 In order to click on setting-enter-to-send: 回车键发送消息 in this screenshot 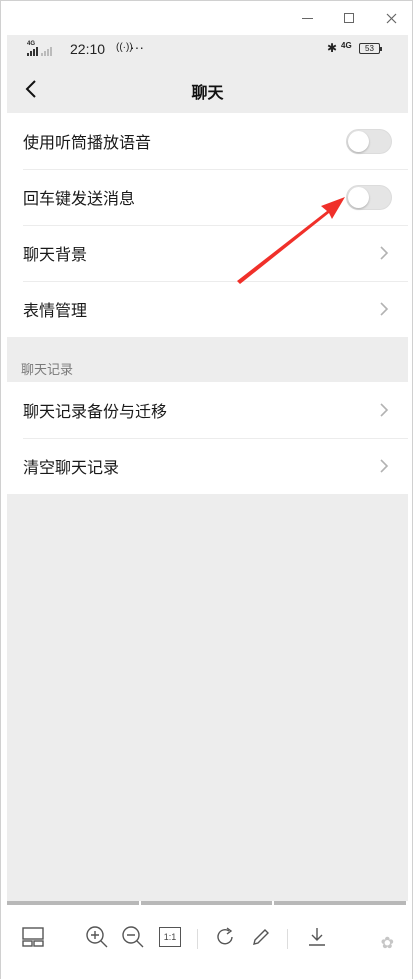, I will do `click(207, 197)`.